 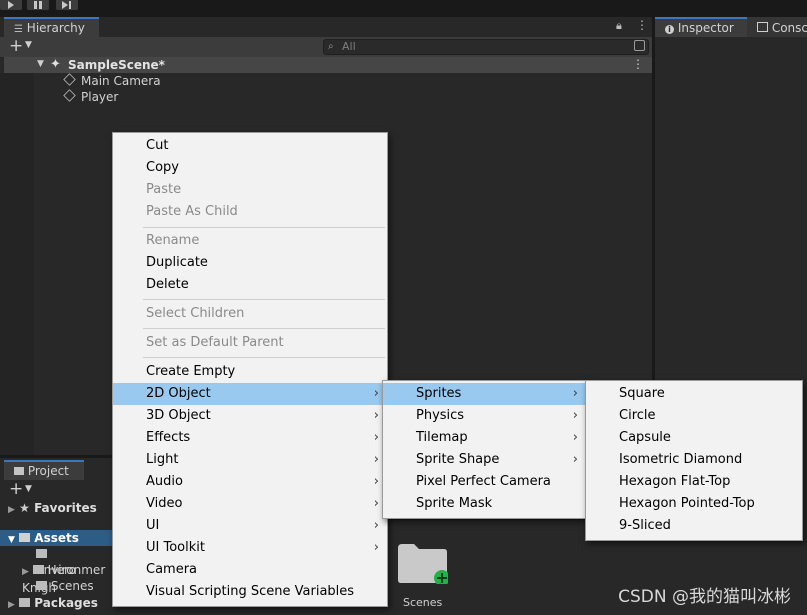 I want to click on tab-inspector: i Inspector, so click(x=701, y=27).